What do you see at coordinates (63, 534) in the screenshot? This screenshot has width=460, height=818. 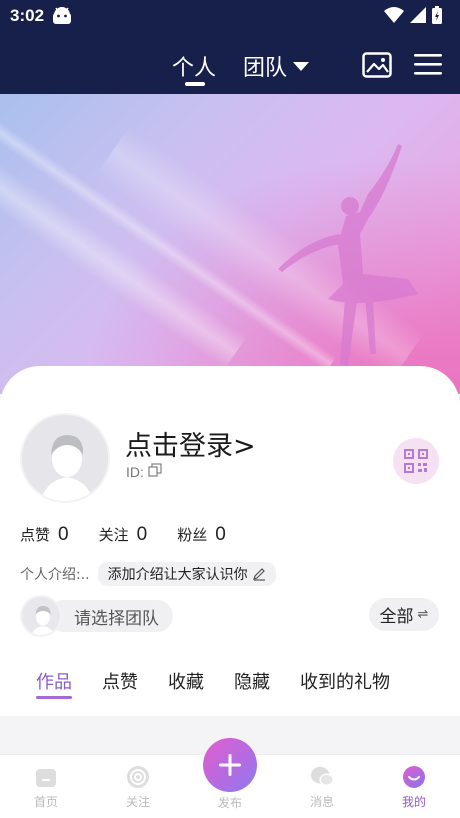 I see `stat-likes-value: 0` at bounding box center [63, 534].